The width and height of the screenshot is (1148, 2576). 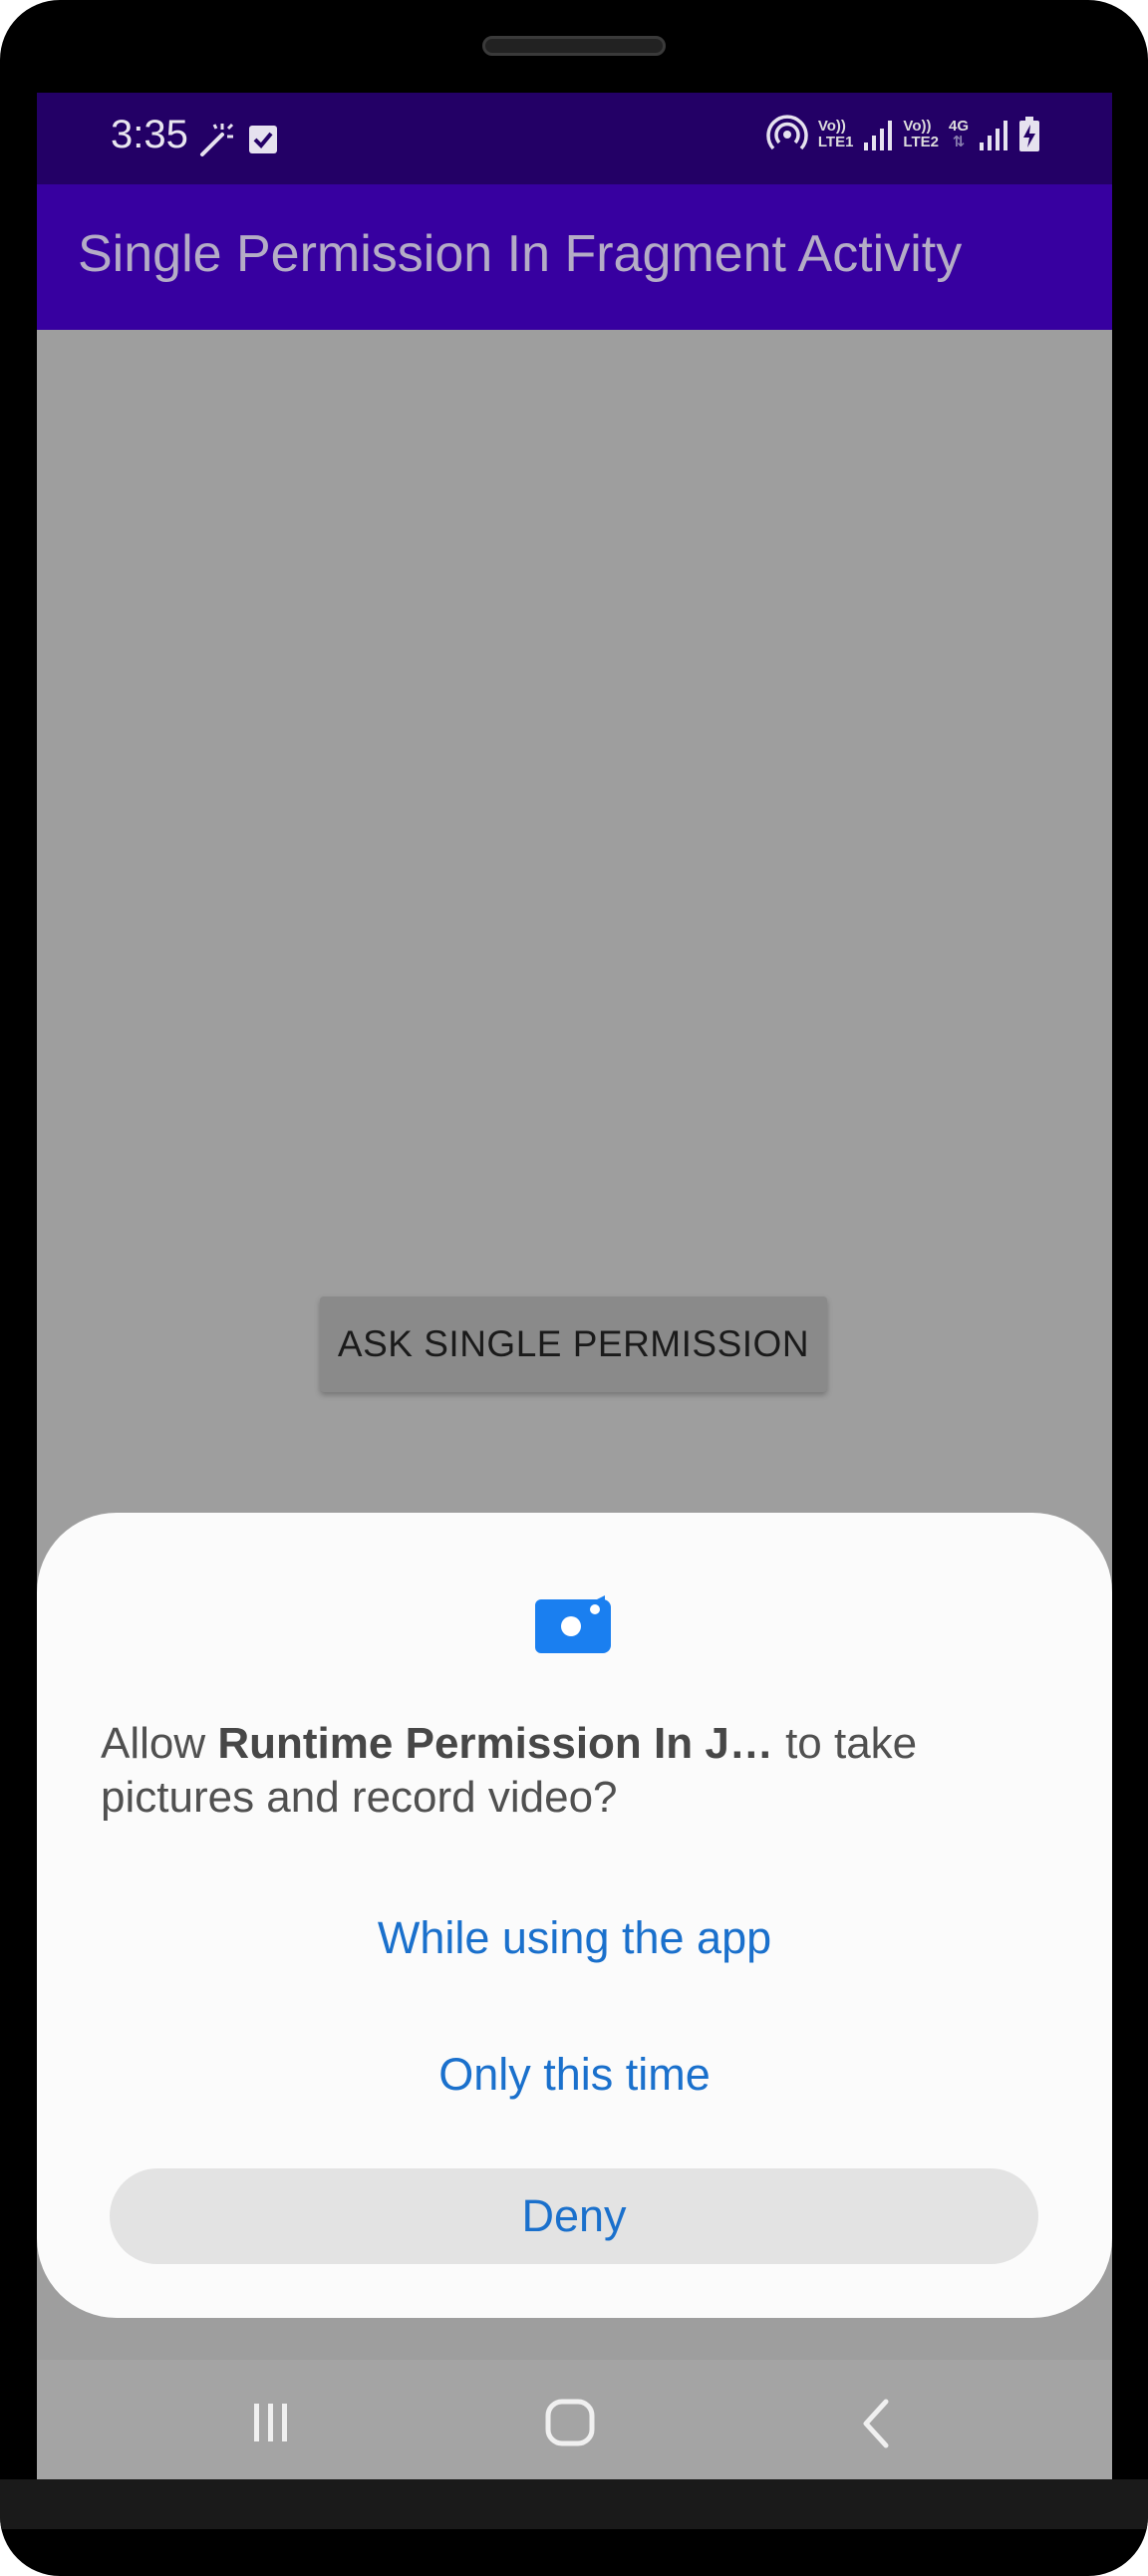 What do you see at coordinates (835, 142) in the screenshot?
I see `sim1-lte-label: LTE1` at bounding box center [835, 142].